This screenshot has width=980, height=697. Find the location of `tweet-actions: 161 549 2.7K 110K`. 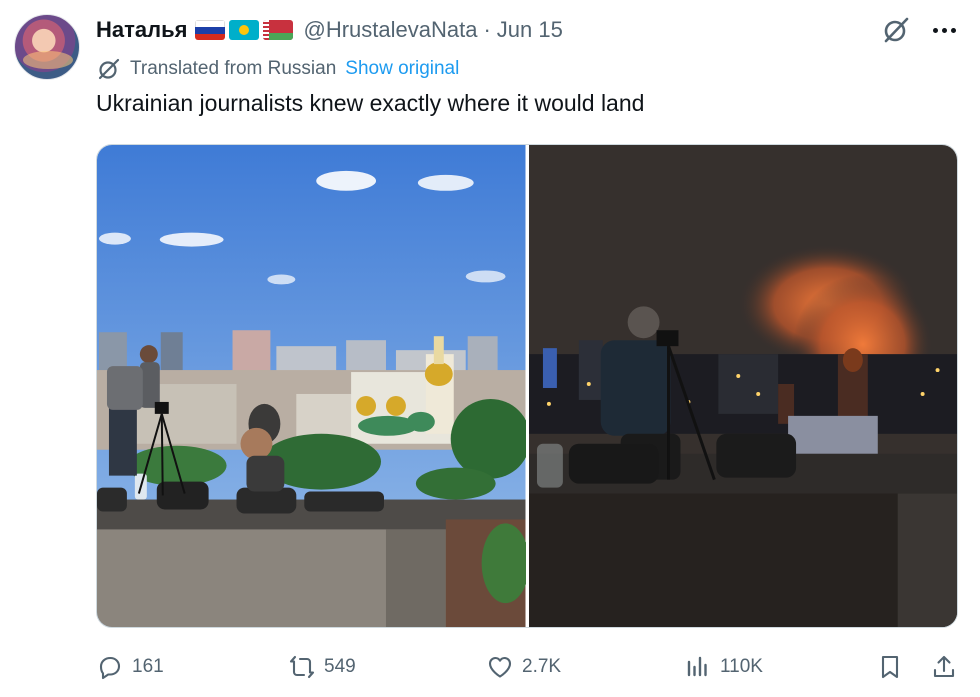

tweet-actions: 161 549 2.7K 110K is located at coordinates (528, 667).